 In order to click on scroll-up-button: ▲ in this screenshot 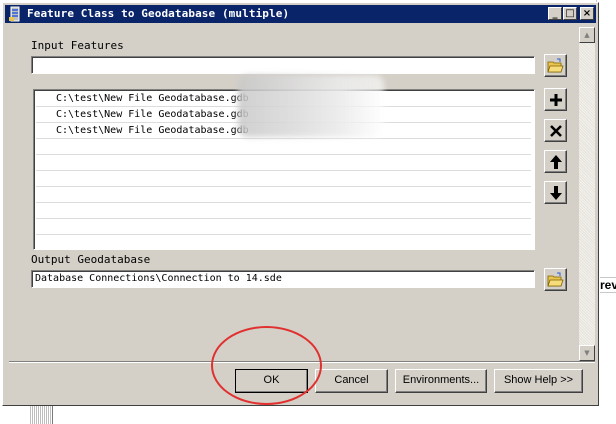, I will do `click(587, 35)`.